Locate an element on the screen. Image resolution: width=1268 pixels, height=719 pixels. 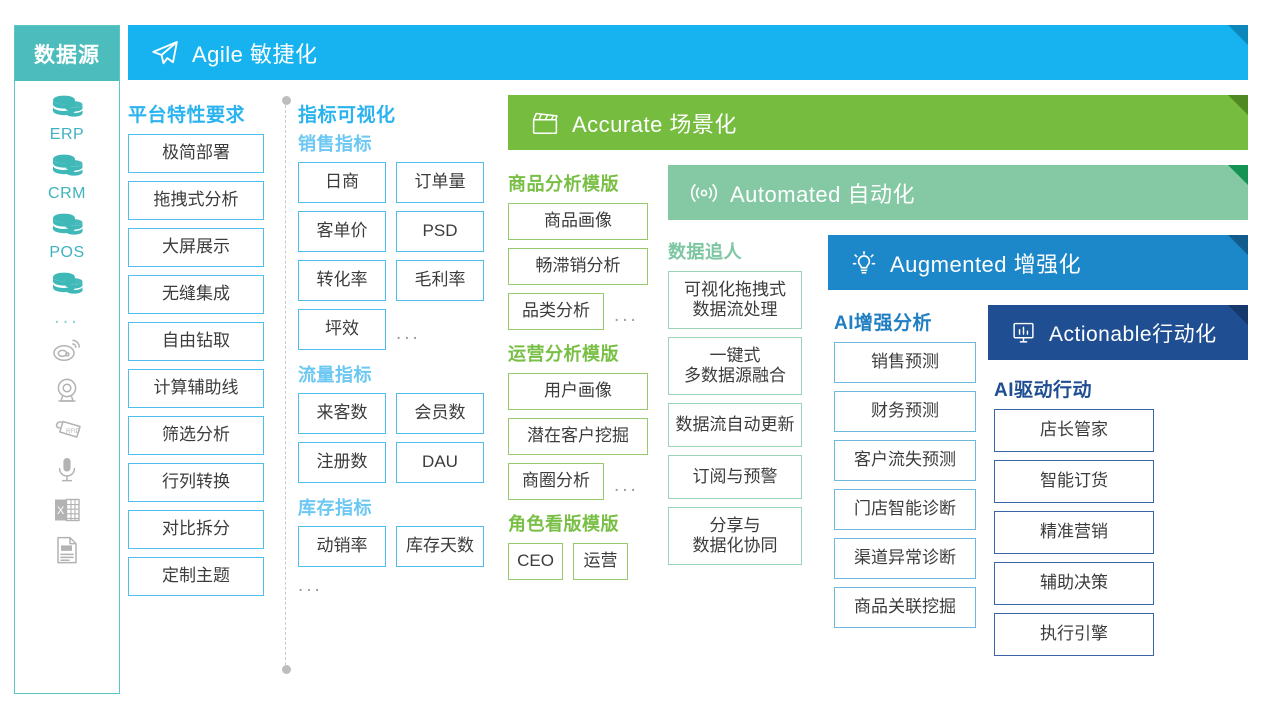
datasource-item: CRM is located at coordinates (67, 178).